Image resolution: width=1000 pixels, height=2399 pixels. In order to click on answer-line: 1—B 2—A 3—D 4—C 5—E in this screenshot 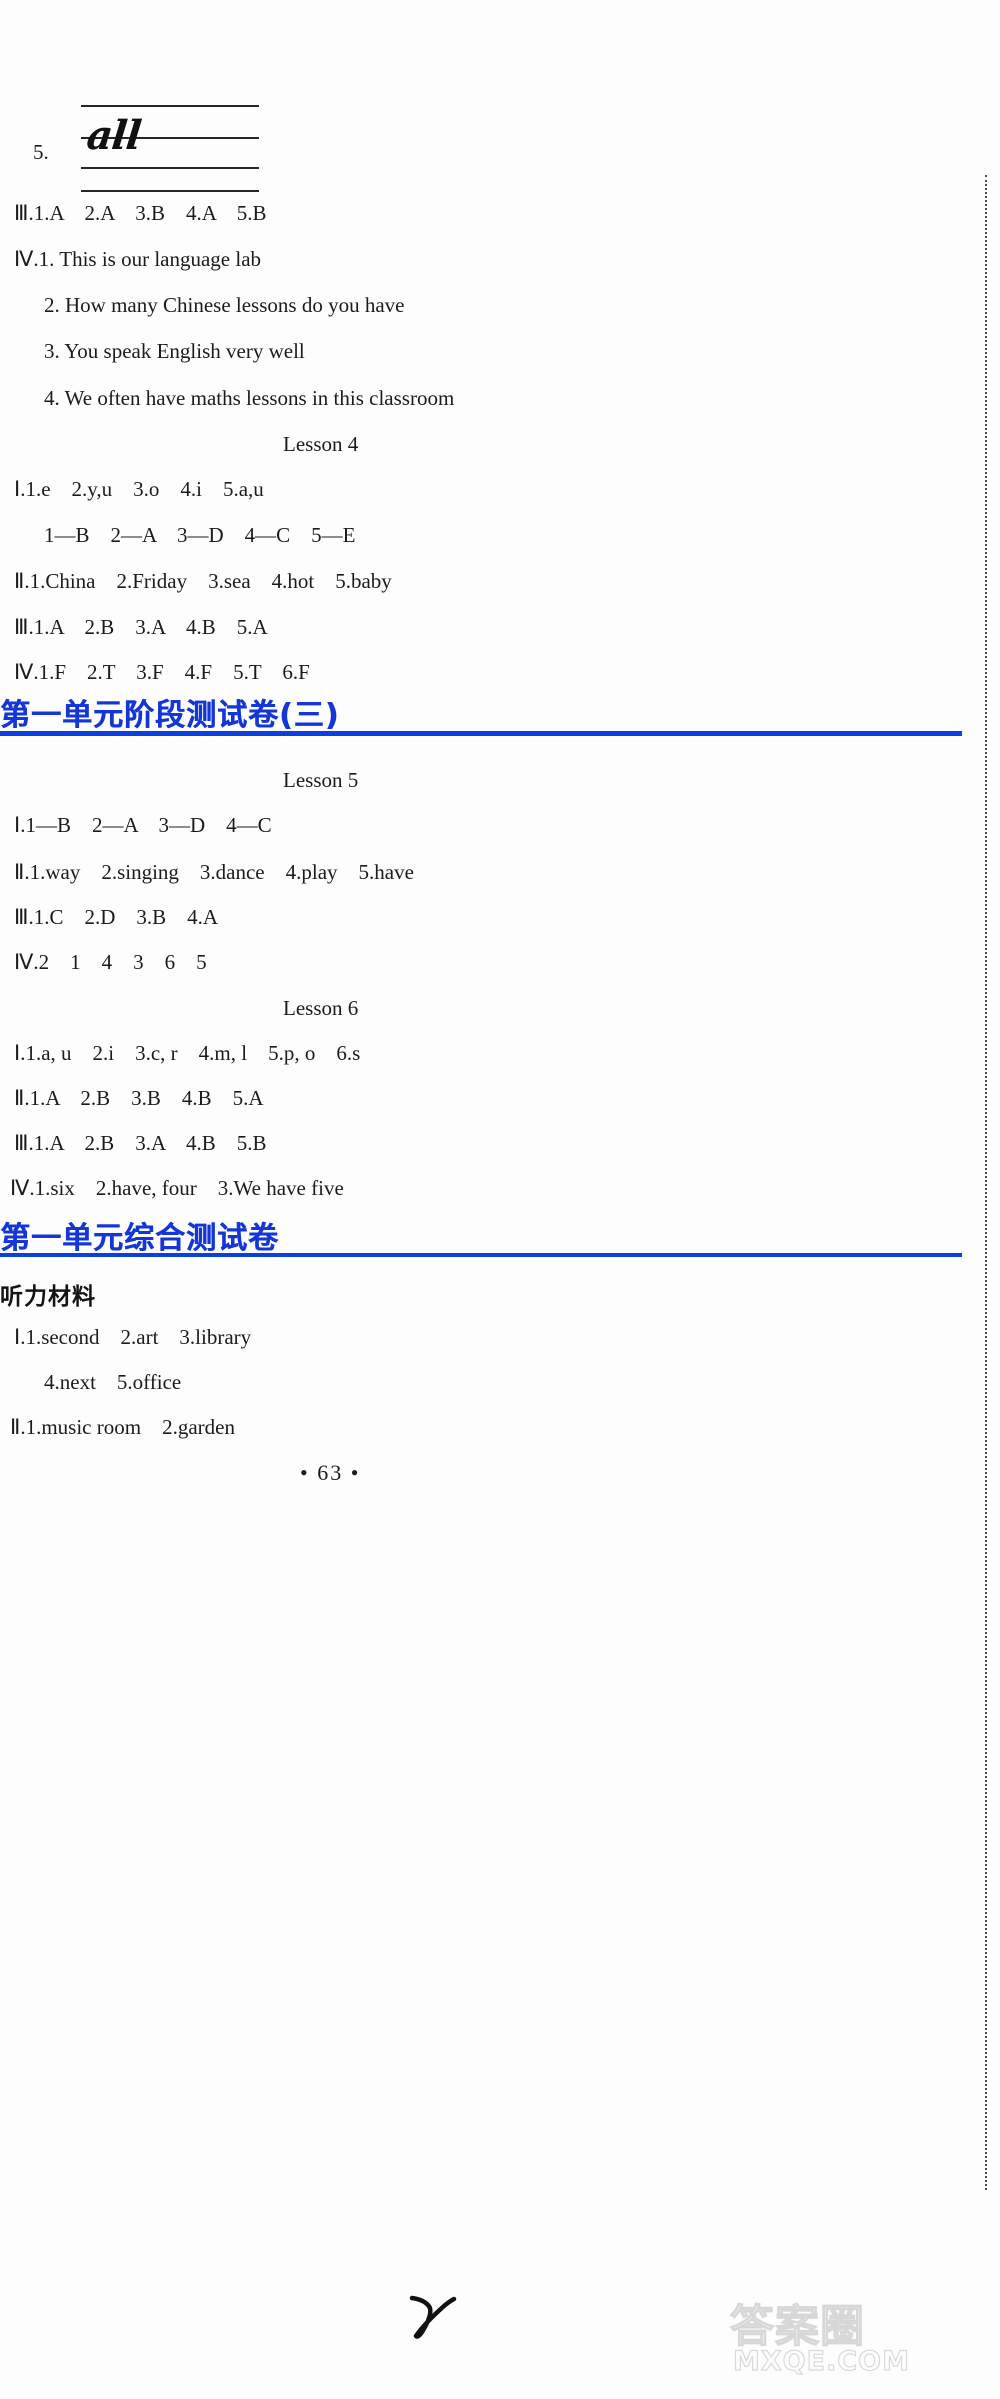, I will do `click(200, 535)`.